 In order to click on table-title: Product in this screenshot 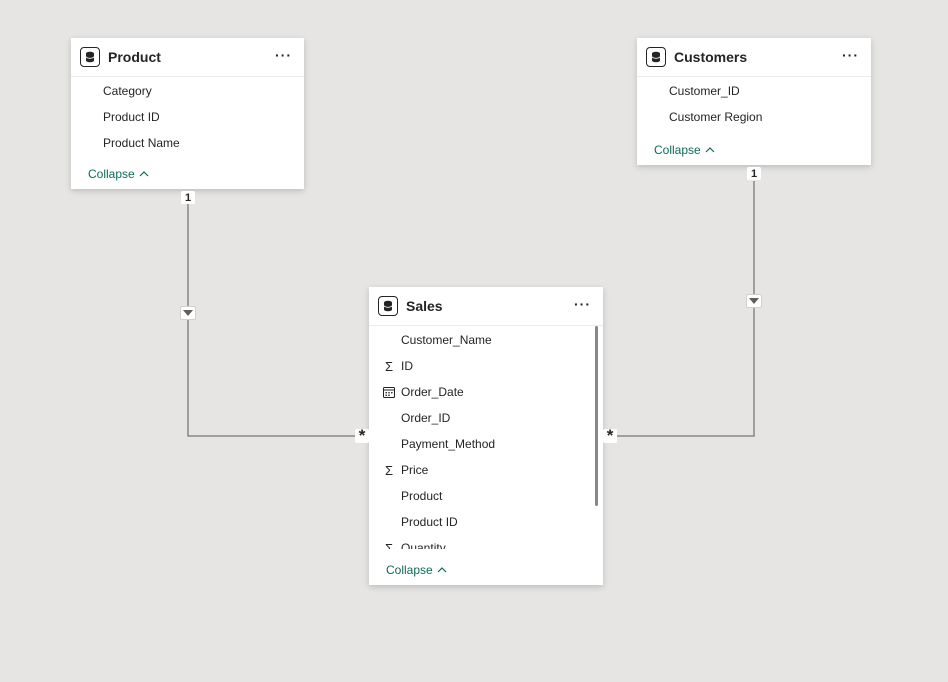, I will do `click(134, 57)`.